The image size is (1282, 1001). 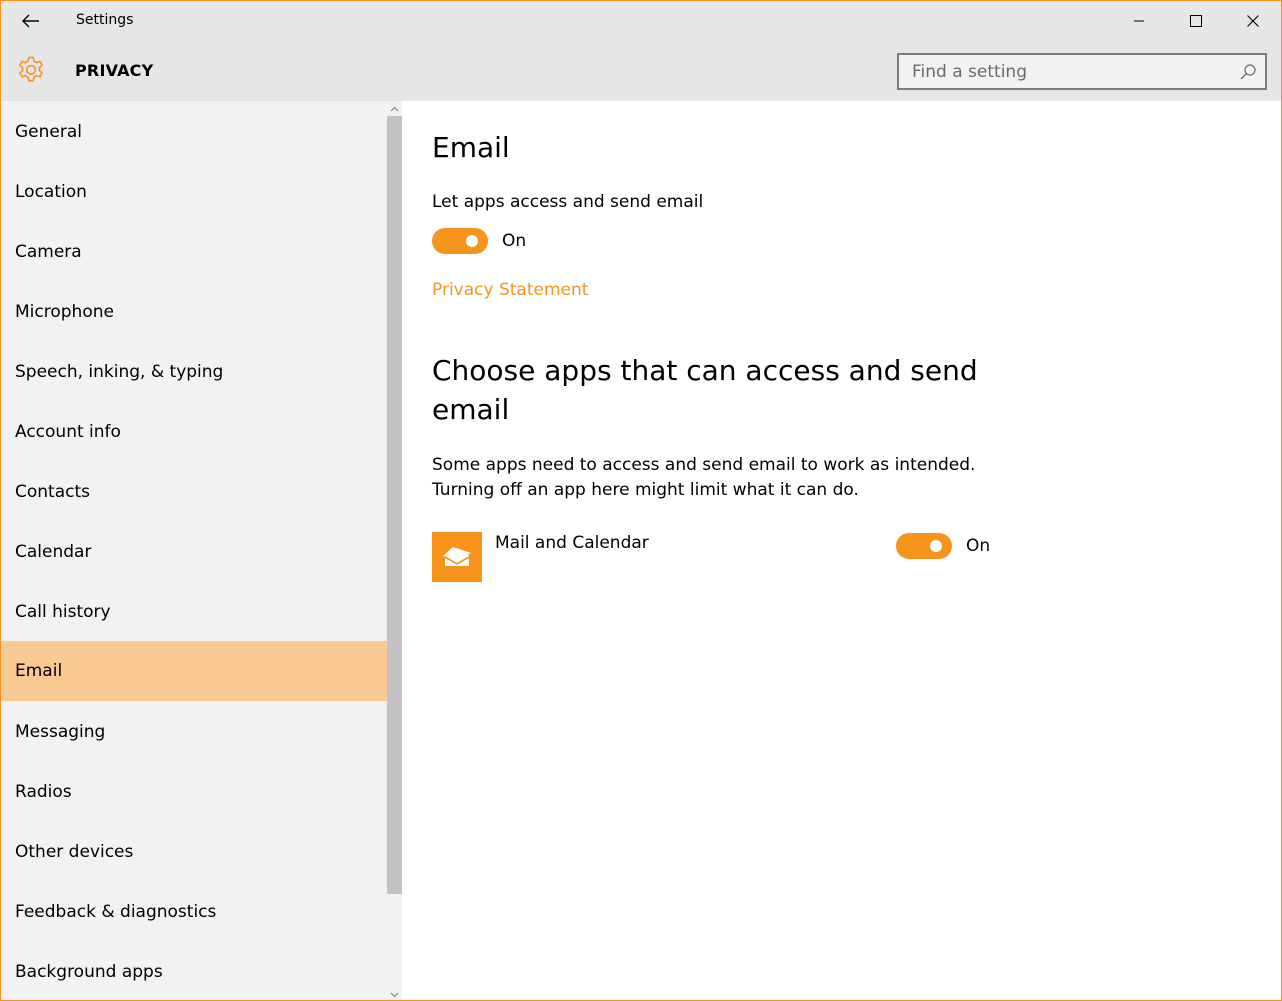 What do you see at coordinates (572, 543) in the screenshot?
I see `app-name: Mail and Calendar` at bounding box center [572, 543].